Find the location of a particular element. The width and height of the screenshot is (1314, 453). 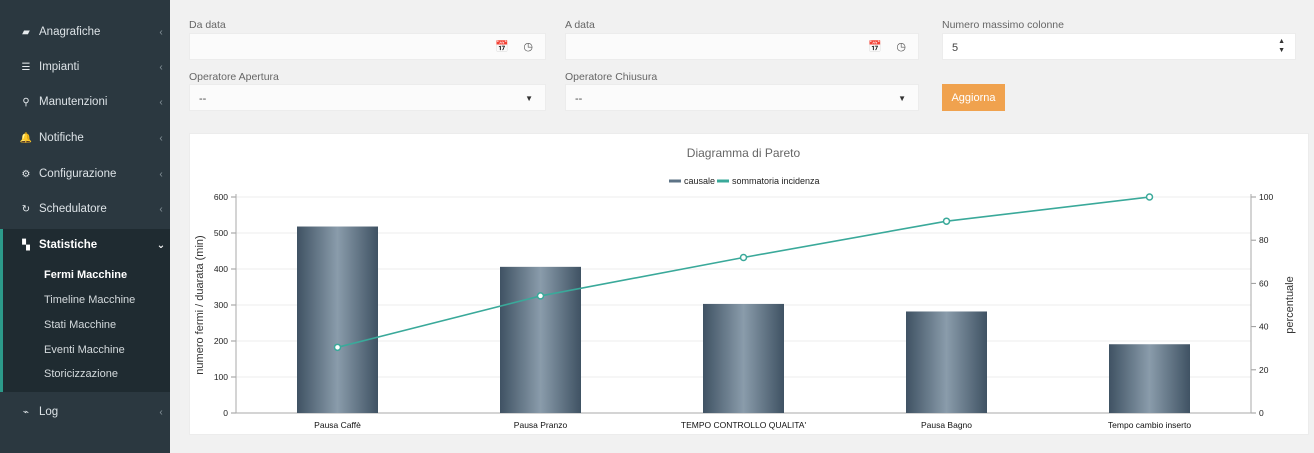

sidebar-item-configurazione: ⚙ Configurazione ‹ is located at coordinates (85, 174).